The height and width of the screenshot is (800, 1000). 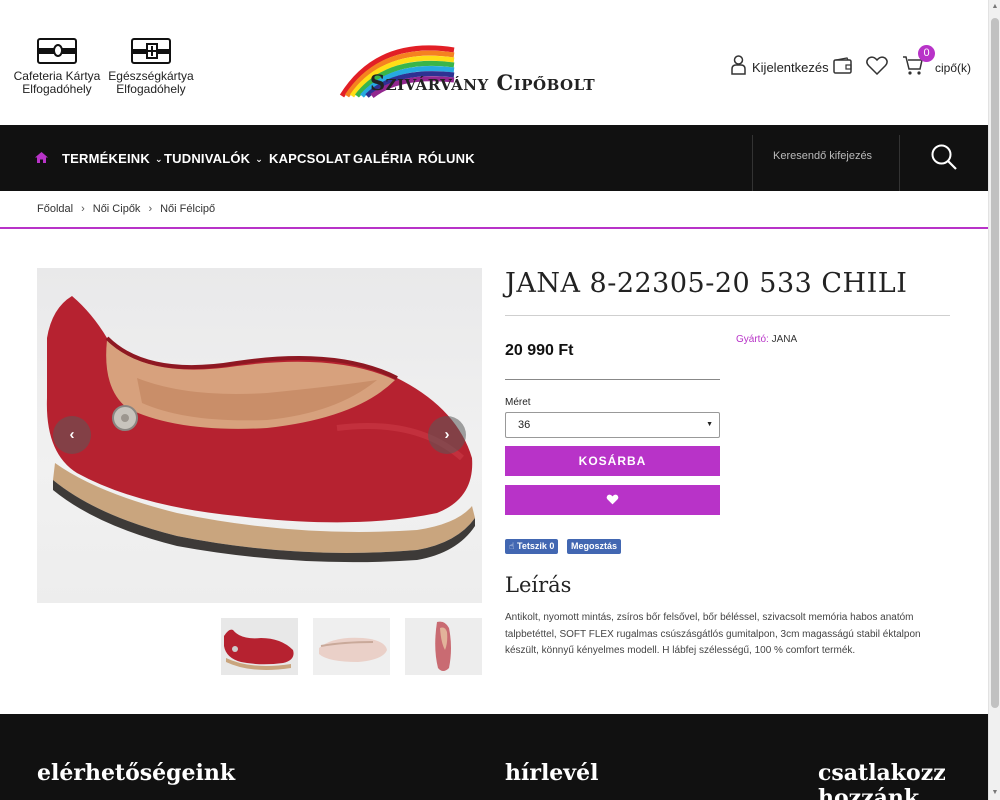 I want to click on thumbnail-shoe-top, so click(x=443, y=646).